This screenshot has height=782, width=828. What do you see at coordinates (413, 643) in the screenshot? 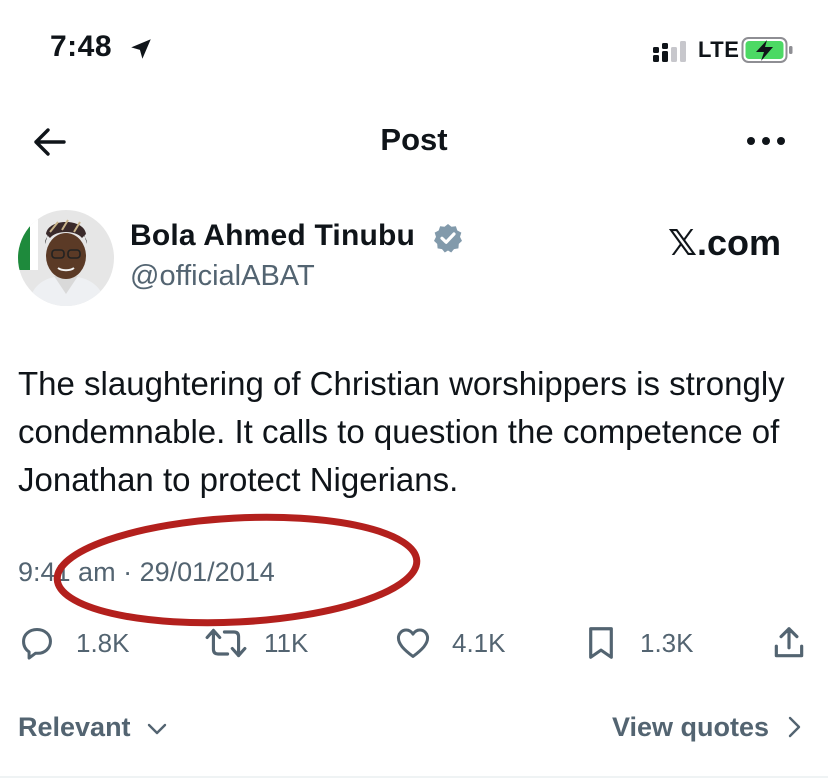
I see `heart-icon` at bounding box center [413, 643].